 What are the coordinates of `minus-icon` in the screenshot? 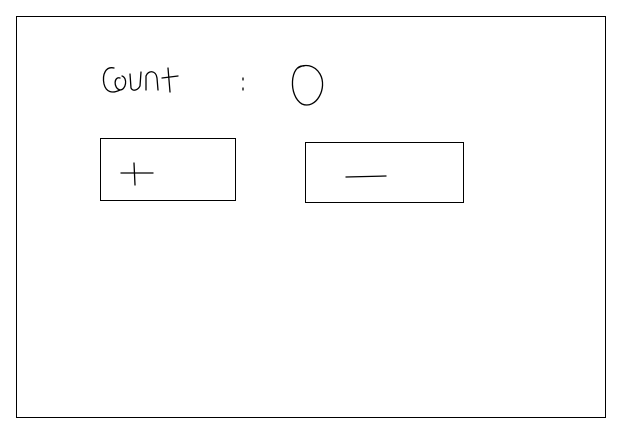 It's located at (366, 176).